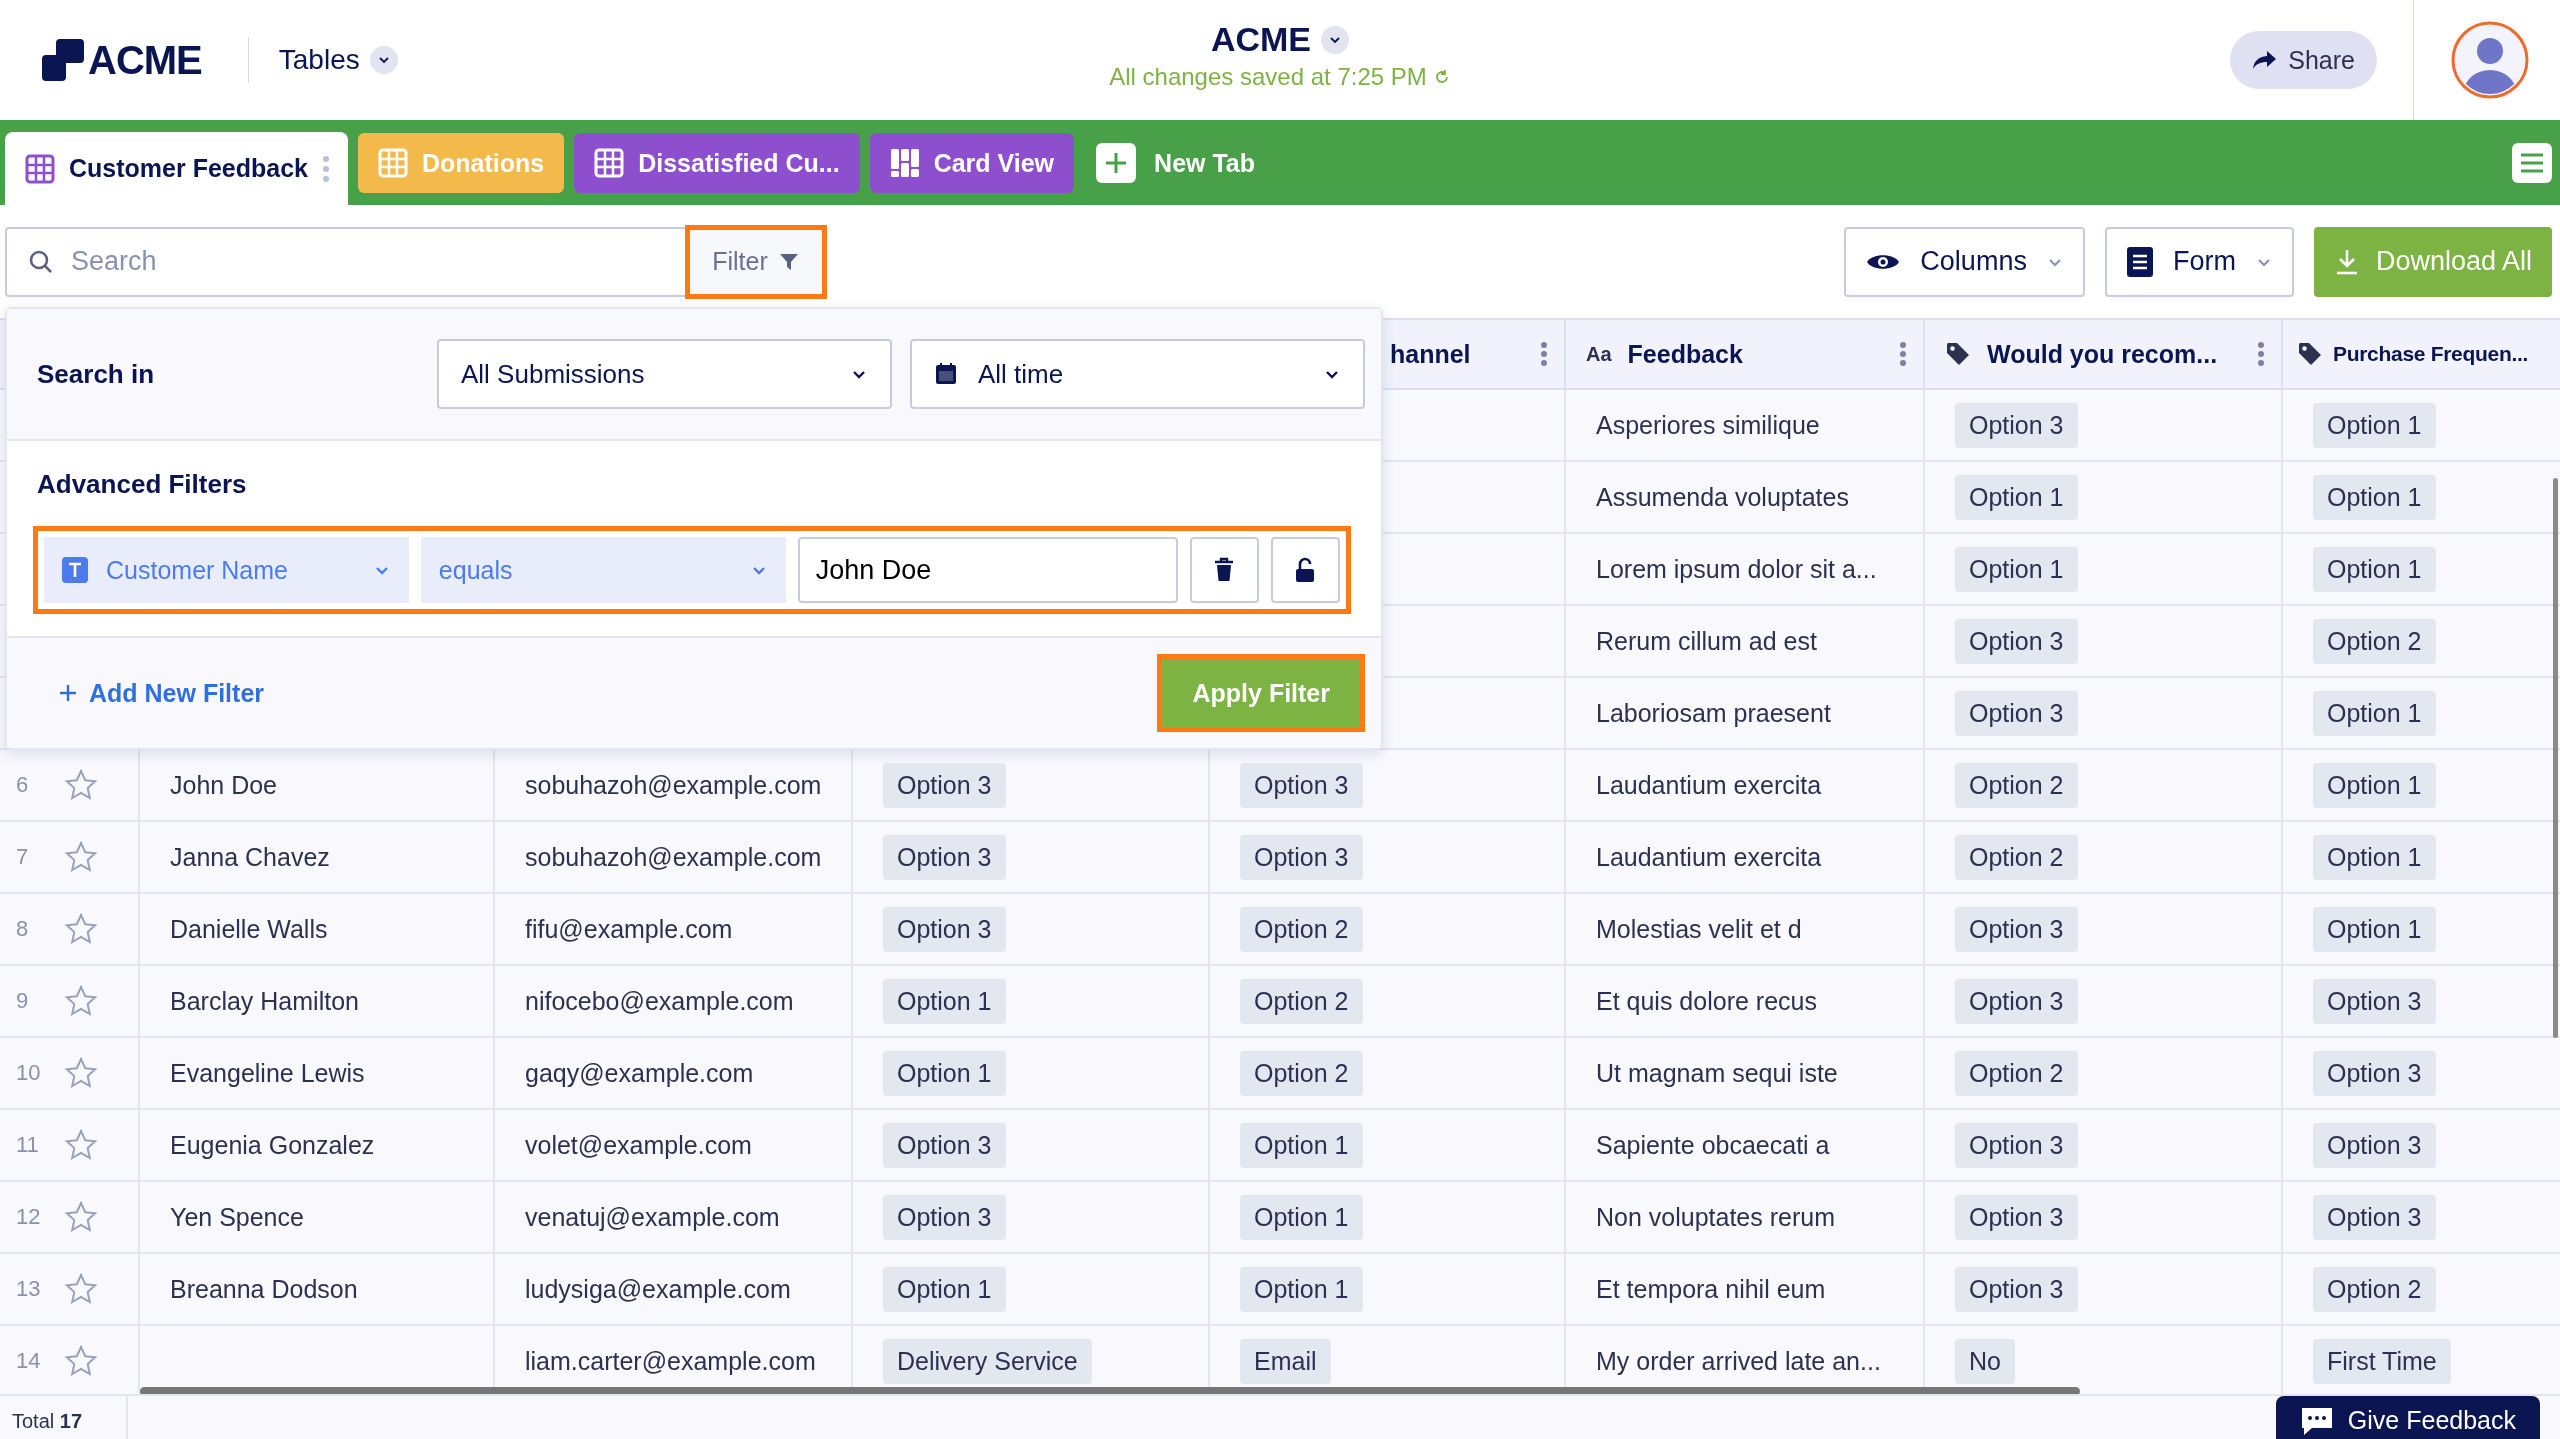 The height and width of the screenshot is (1439, 2560). What do you see at coordinates (2532, 162) in the screenshot?
I see `menu-icon` at bounding box center [2532, 162].